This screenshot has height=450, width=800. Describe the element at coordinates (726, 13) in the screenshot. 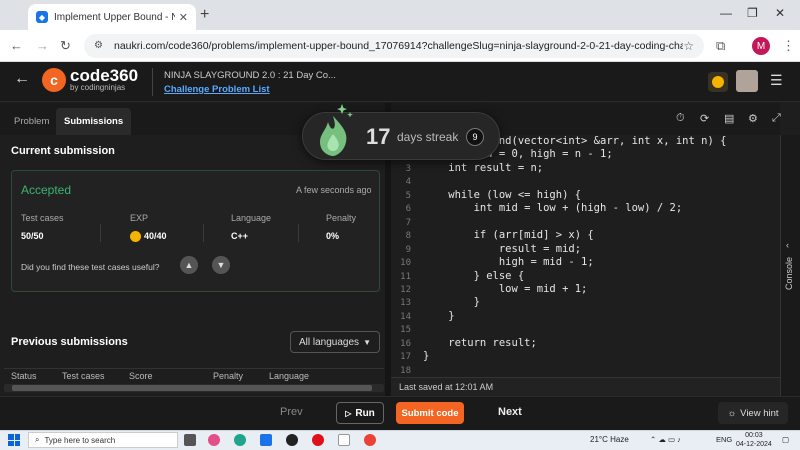

I see `minimize-icon: —` at that location.